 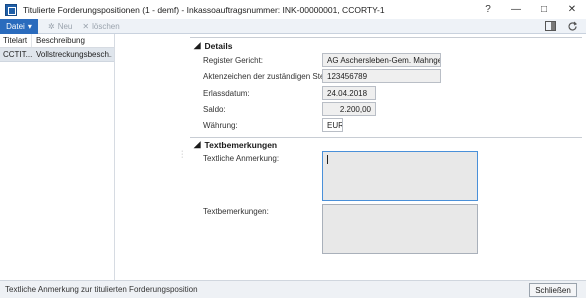 What do you see at coordinates (220, 125) in the screenshot?
I see `waehrung-label: Währung:` at bounding box center [220, 125].